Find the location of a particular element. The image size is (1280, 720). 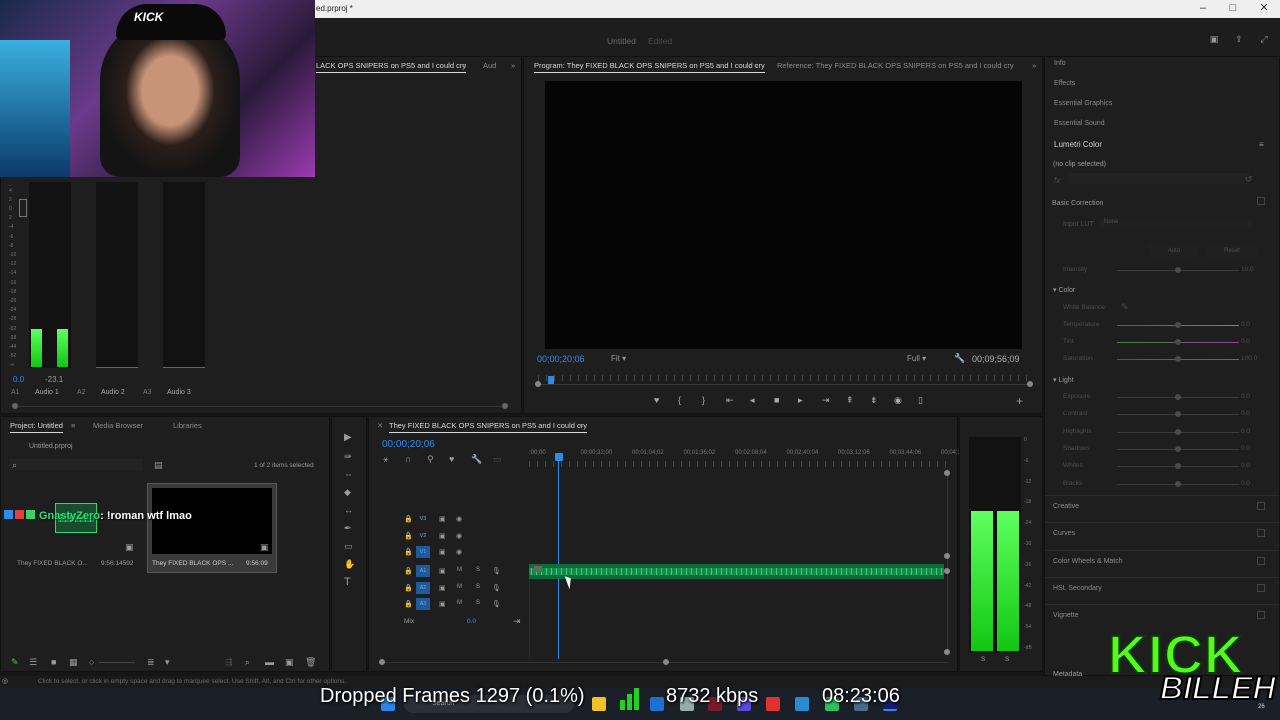

nest-icon: ⚹ is located at coordinates (385, 459).